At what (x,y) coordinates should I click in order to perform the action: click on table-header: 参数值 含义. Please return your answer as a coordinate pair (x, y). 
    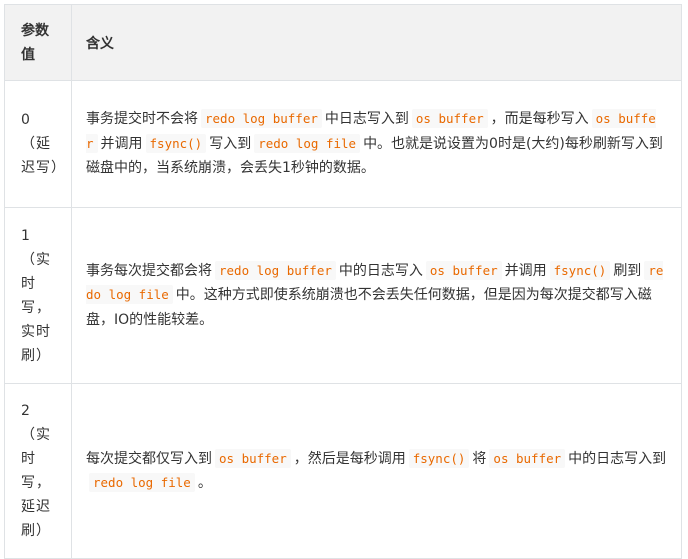
    Looking at the image, I should click on (343, 42).